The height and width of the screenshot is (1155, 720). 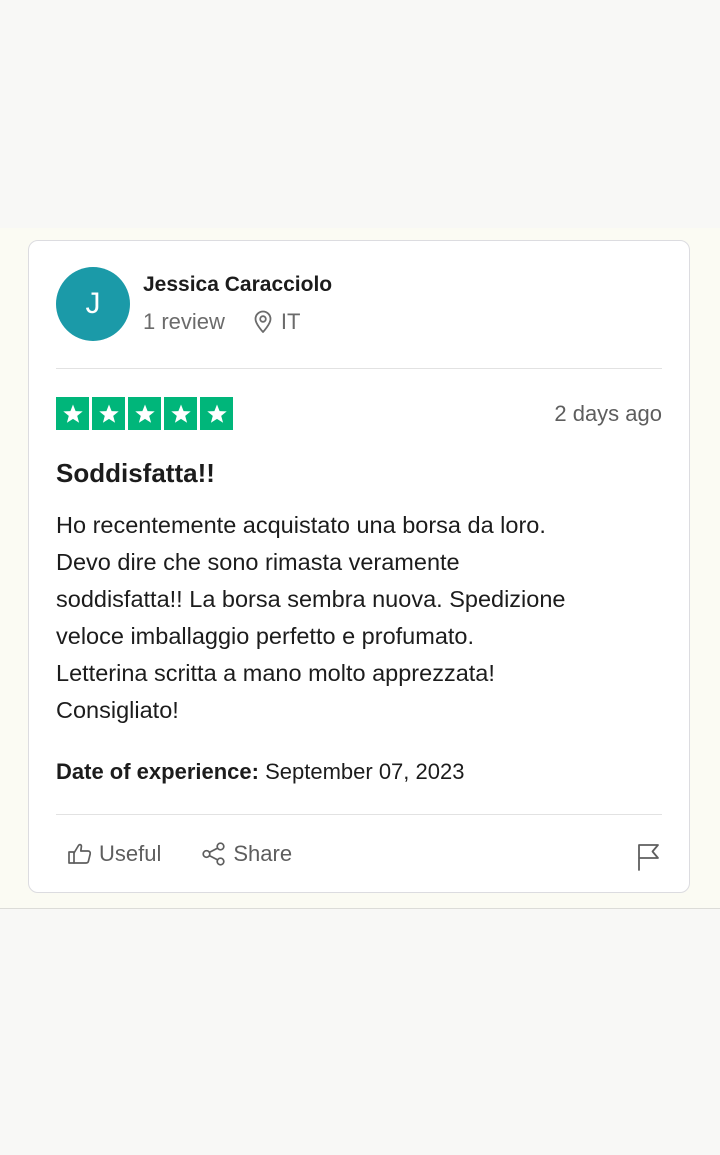 I want to click on location-pin-icon, so click(x=263, y=322).